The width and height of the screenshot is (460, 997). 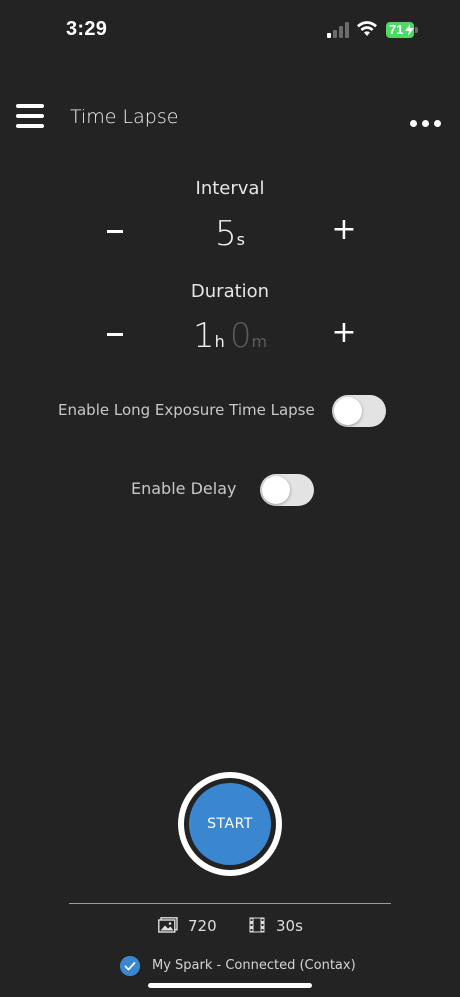 What do you see at coordinates (416, 30) in the screenshot?
I see `battery-nub` at bounding box center [416, 30].